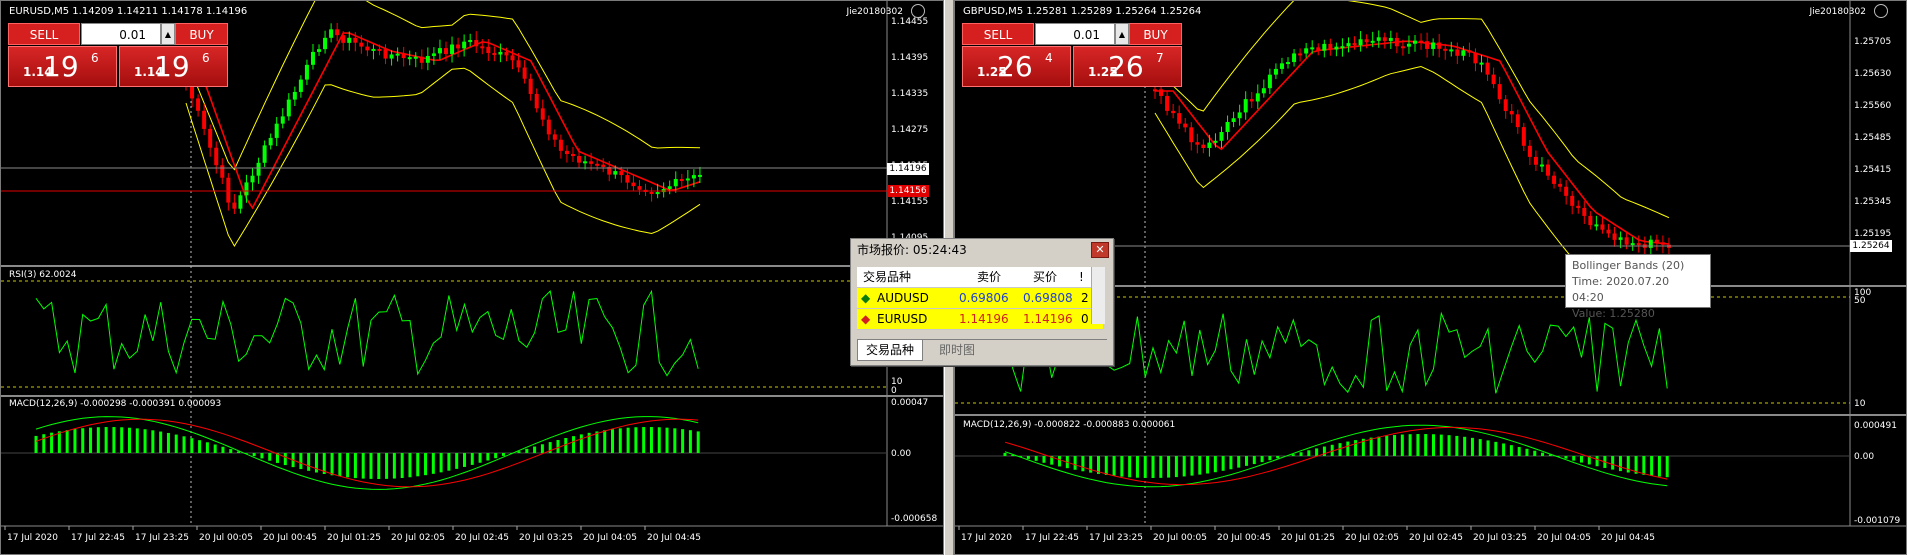  What do you see at coordinates (1628, 265) in the screenshot?
I see `tooltip-line-1: Bollinger Bands (20)` at bounding box center [1628, 265].